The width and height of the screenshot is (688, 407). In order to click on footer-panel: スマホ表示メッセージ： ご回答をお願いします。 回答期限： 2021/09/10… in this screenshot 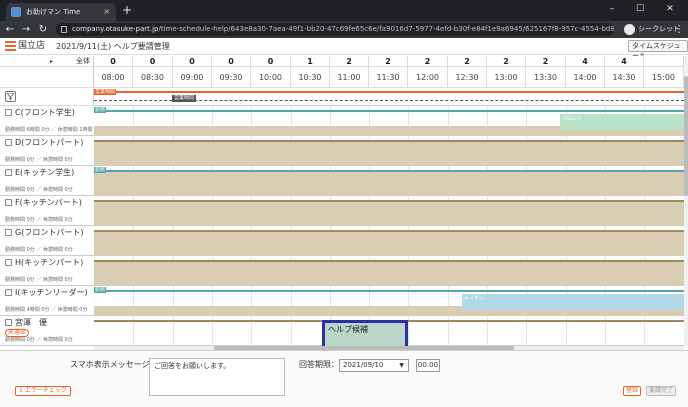, I will do `click(344, 378)`.